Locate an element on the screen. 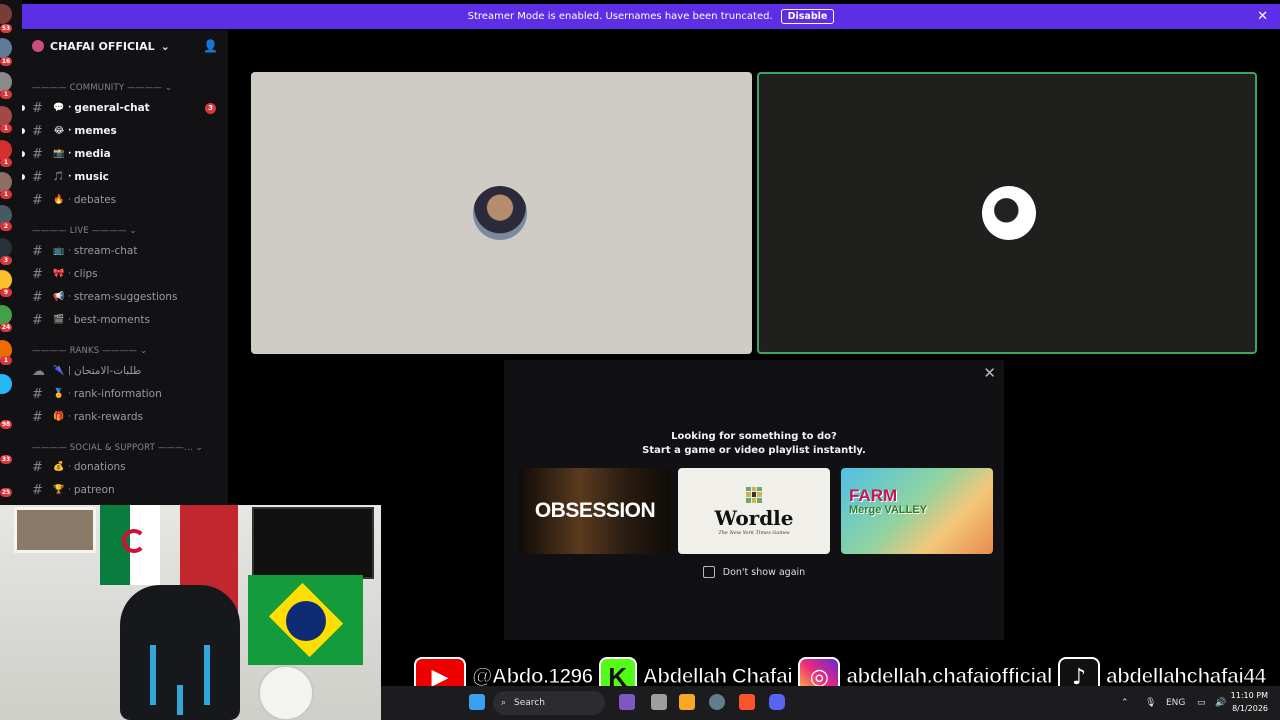  channel-name: best-moments is located at coordinates (111, 320).